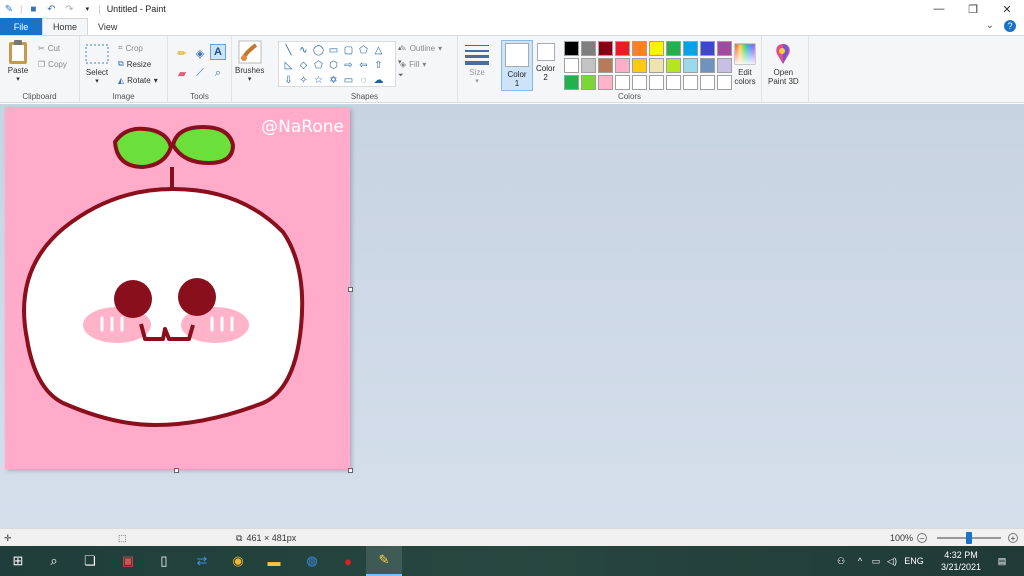 This screenshot has width=1024, height=576. I want to click on file-explorer-icon: ▬, so click(274, 561).